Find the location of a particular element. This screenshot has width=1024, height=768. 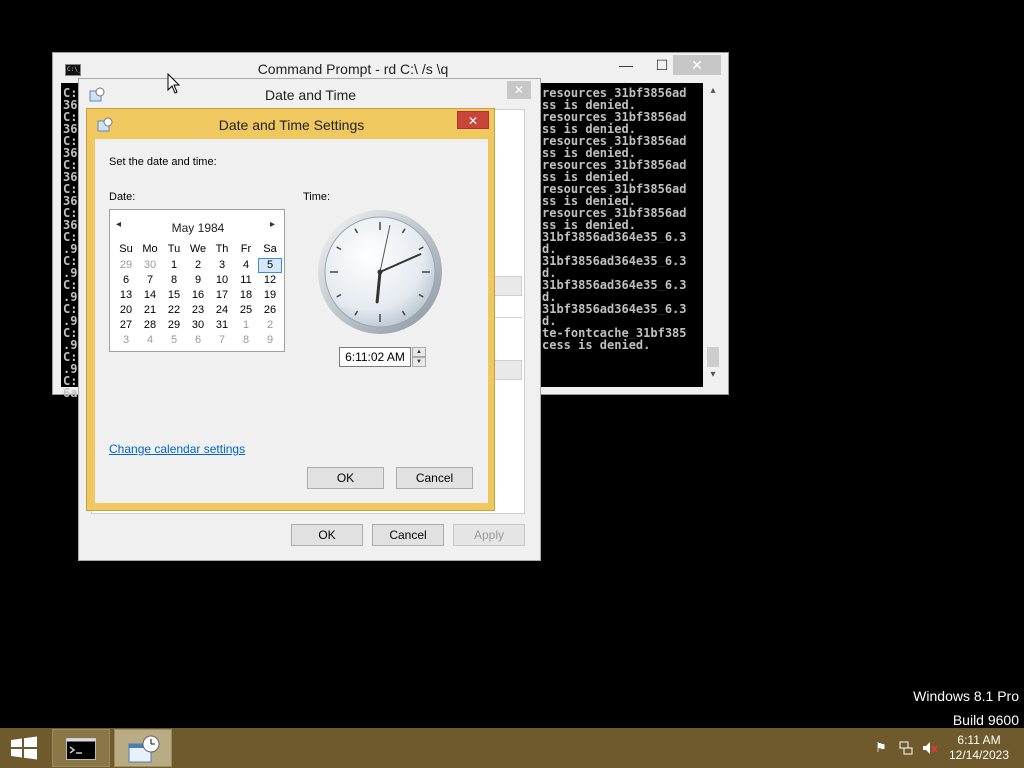

calendar-day: 16 is located at coordinates (198, 295).